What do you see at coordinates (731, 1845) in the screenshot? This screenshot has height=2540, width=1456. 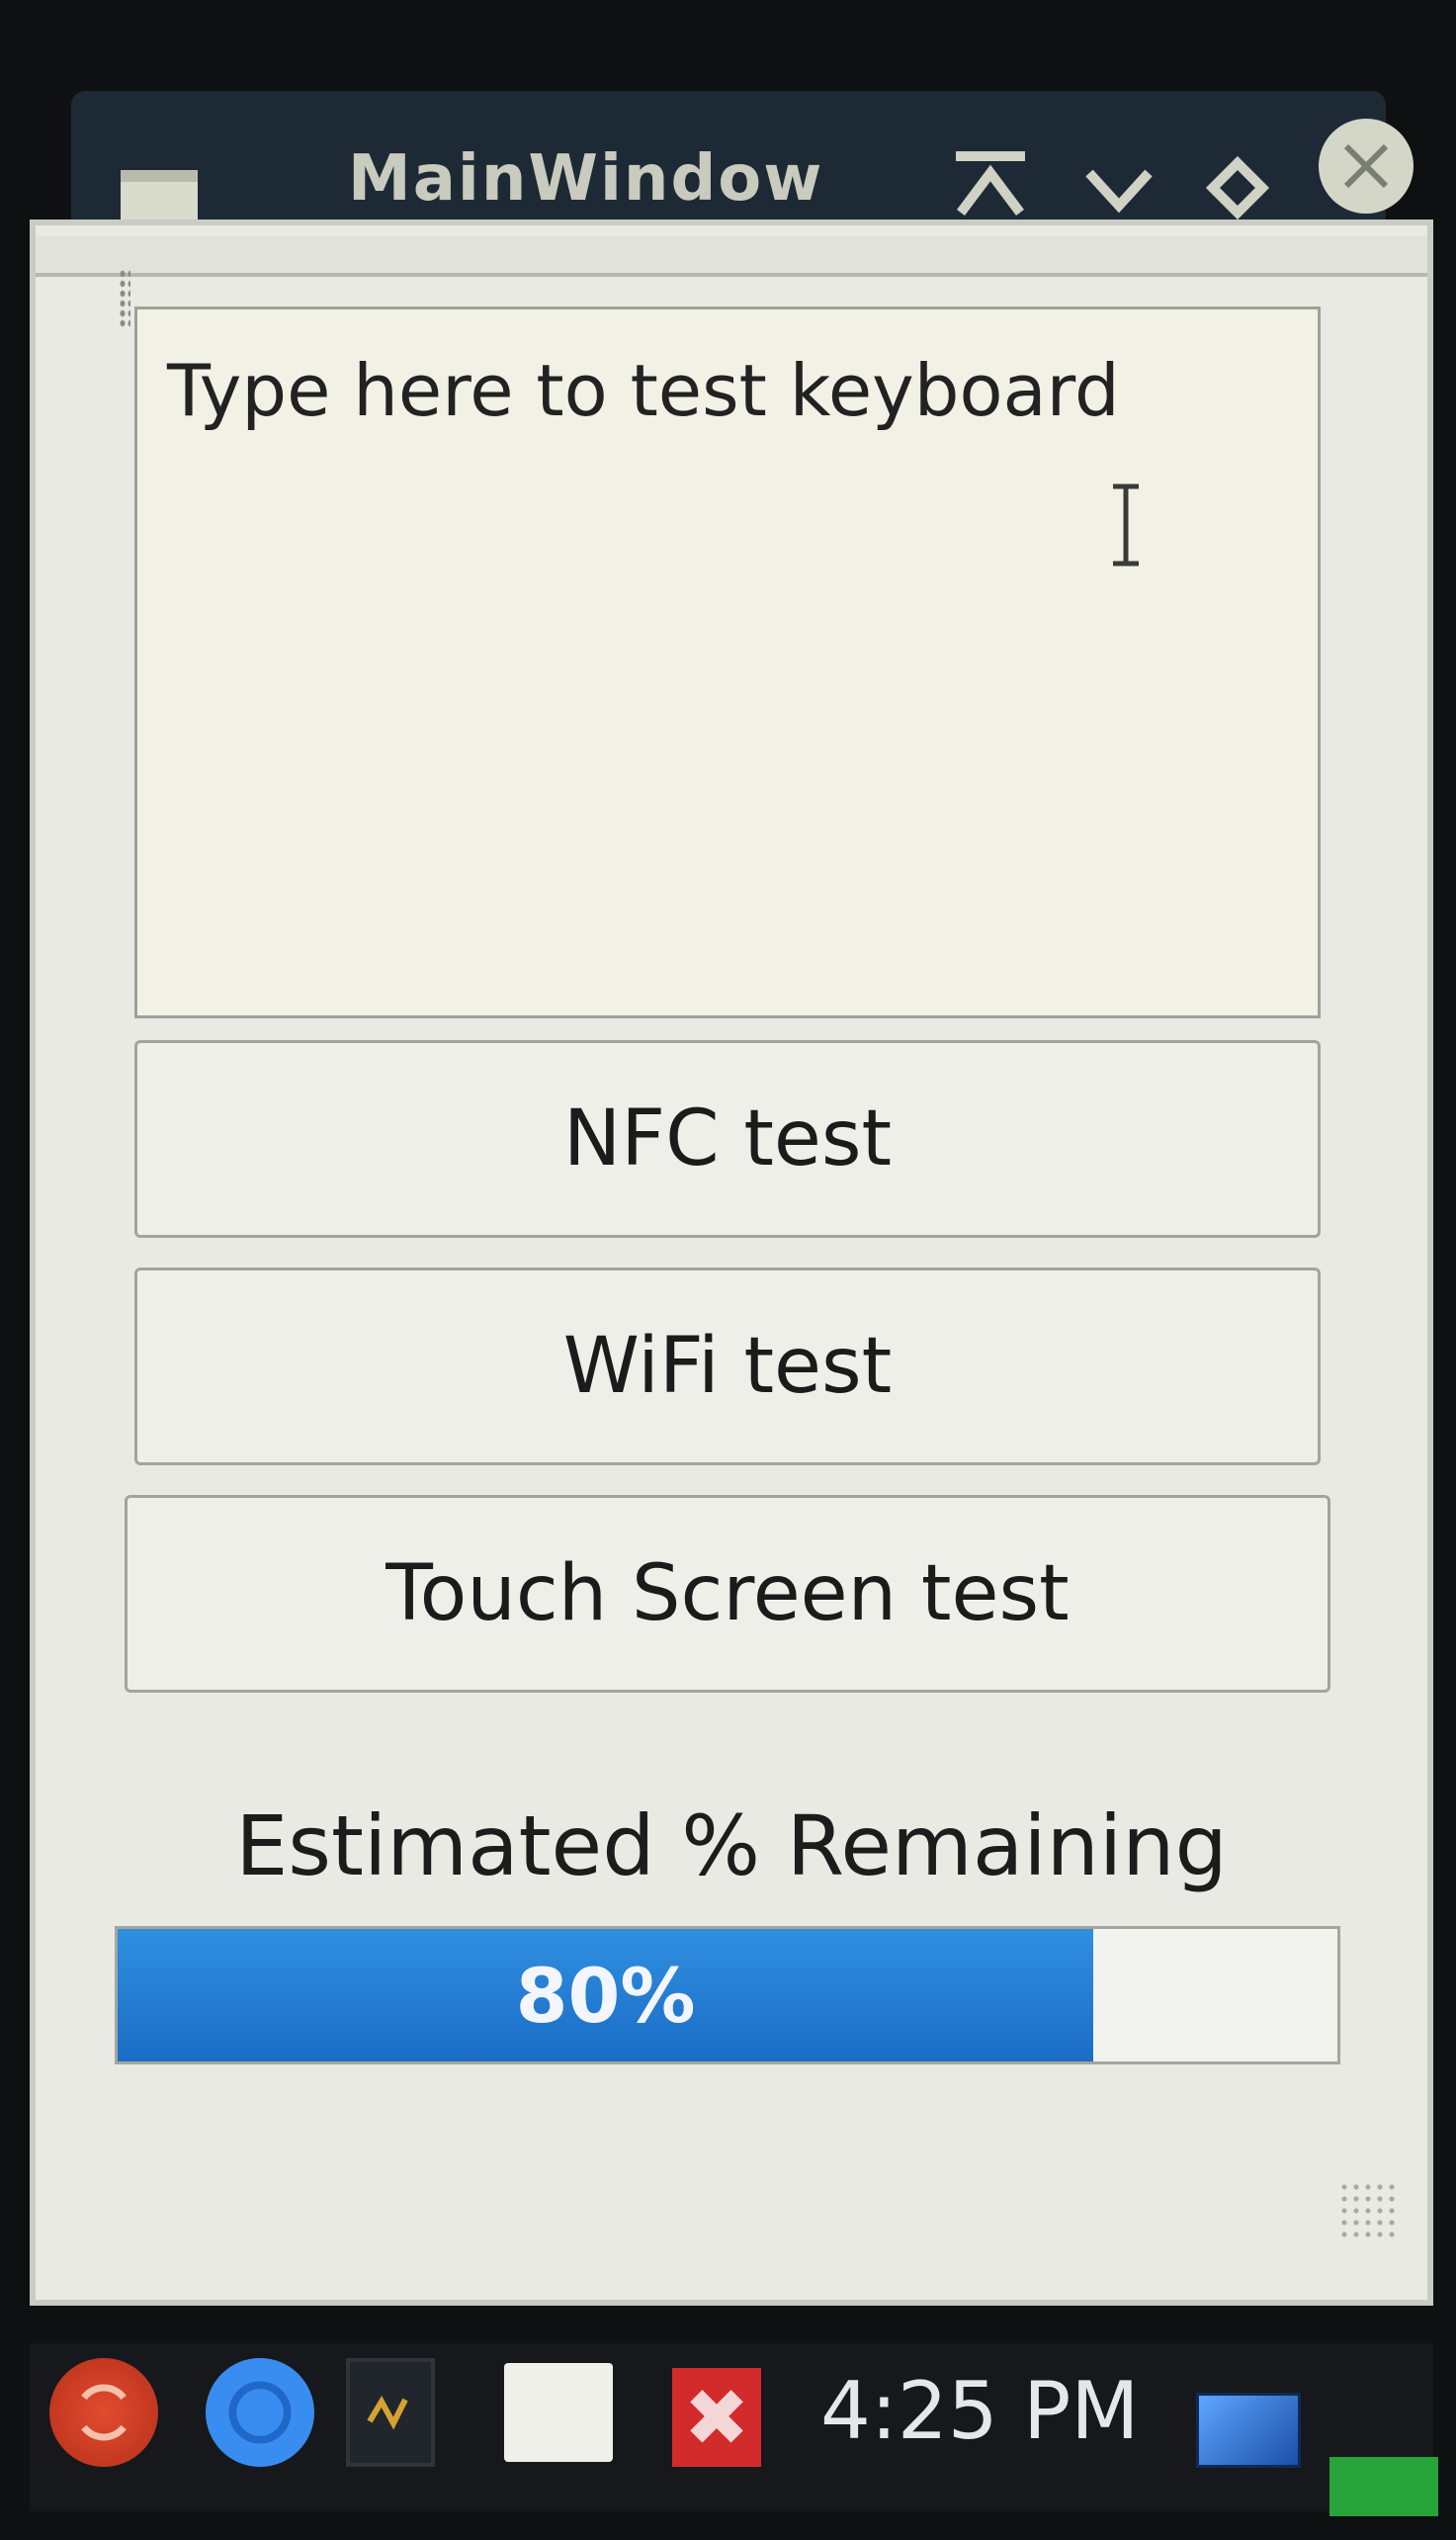 I see `battery-label: Estimated % Remaining` at bounding box center [731, 1845].